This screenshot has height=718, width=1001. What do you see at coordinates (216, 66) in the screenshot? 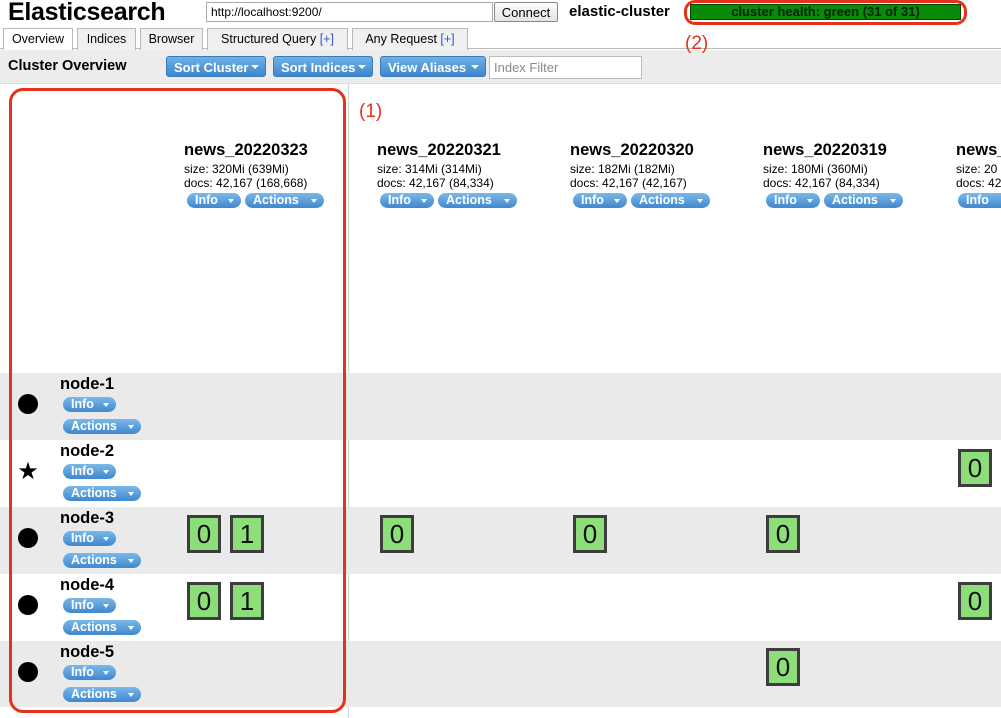
I see `sort-cluster-button: Sort Cluster` at bounding box center [216, 66].